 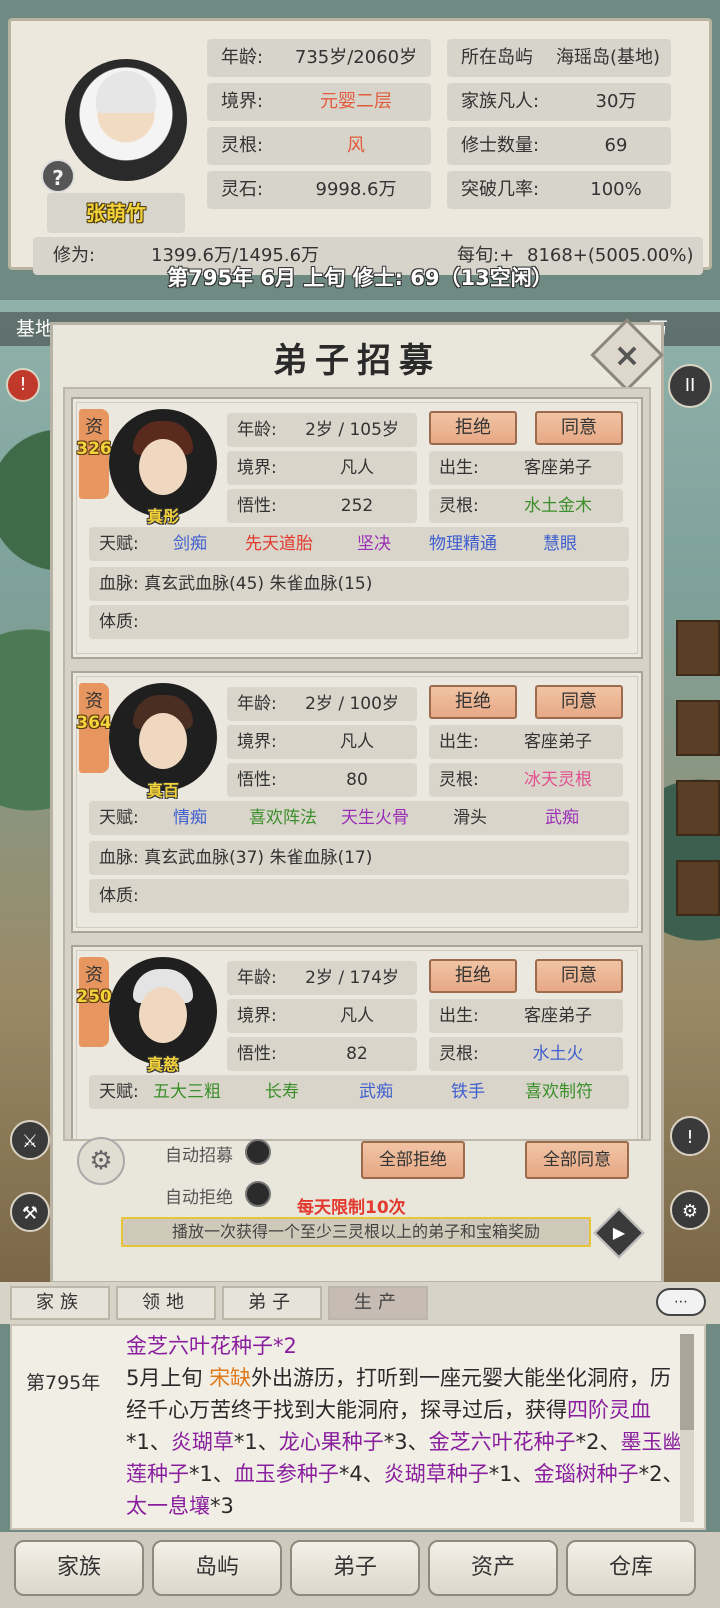 I want to click on accept-all-button: 全部同意, so click(x=577, y=1160).